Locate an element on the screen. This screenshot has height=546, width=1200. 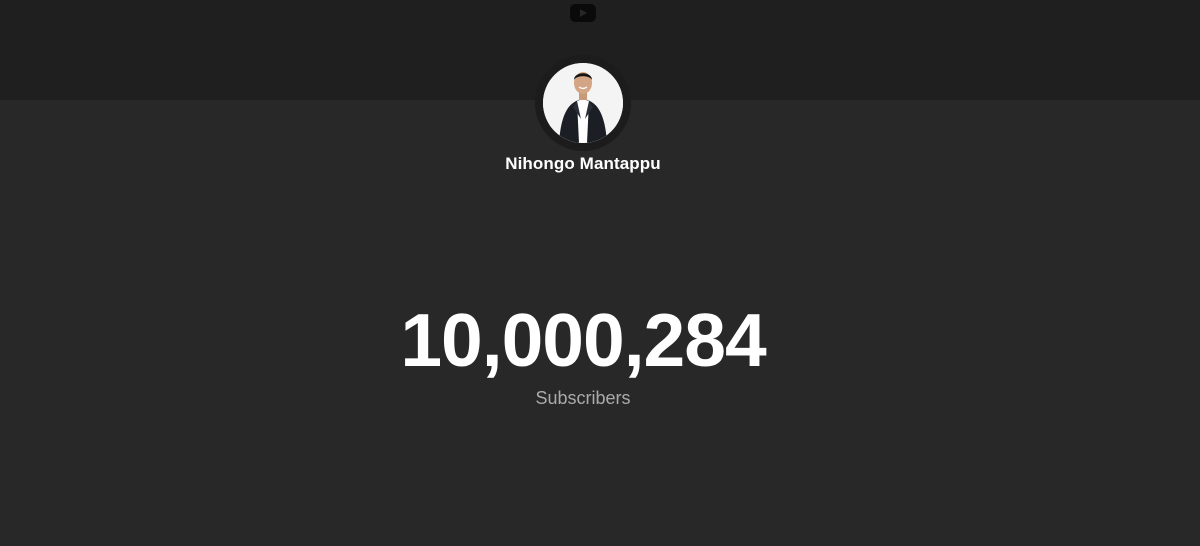
avatar is located at coordinates (583, 103).